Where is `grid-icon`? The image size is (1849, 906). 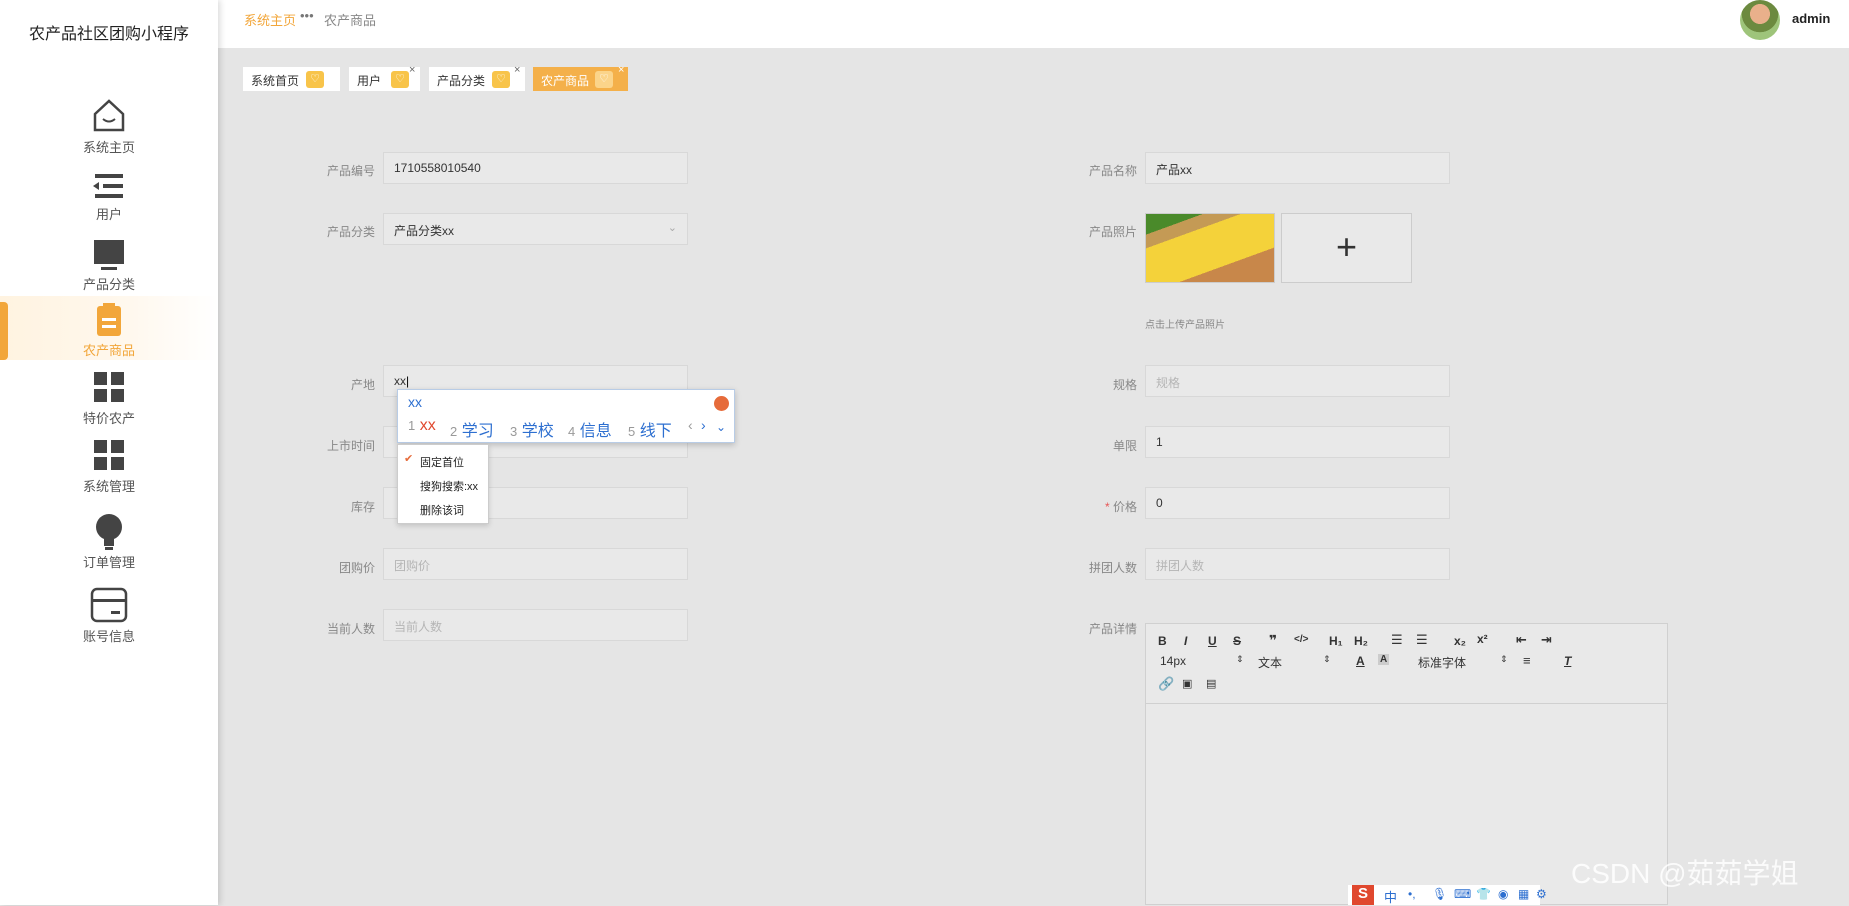
grid-icon is located at coordinates (109, 455).